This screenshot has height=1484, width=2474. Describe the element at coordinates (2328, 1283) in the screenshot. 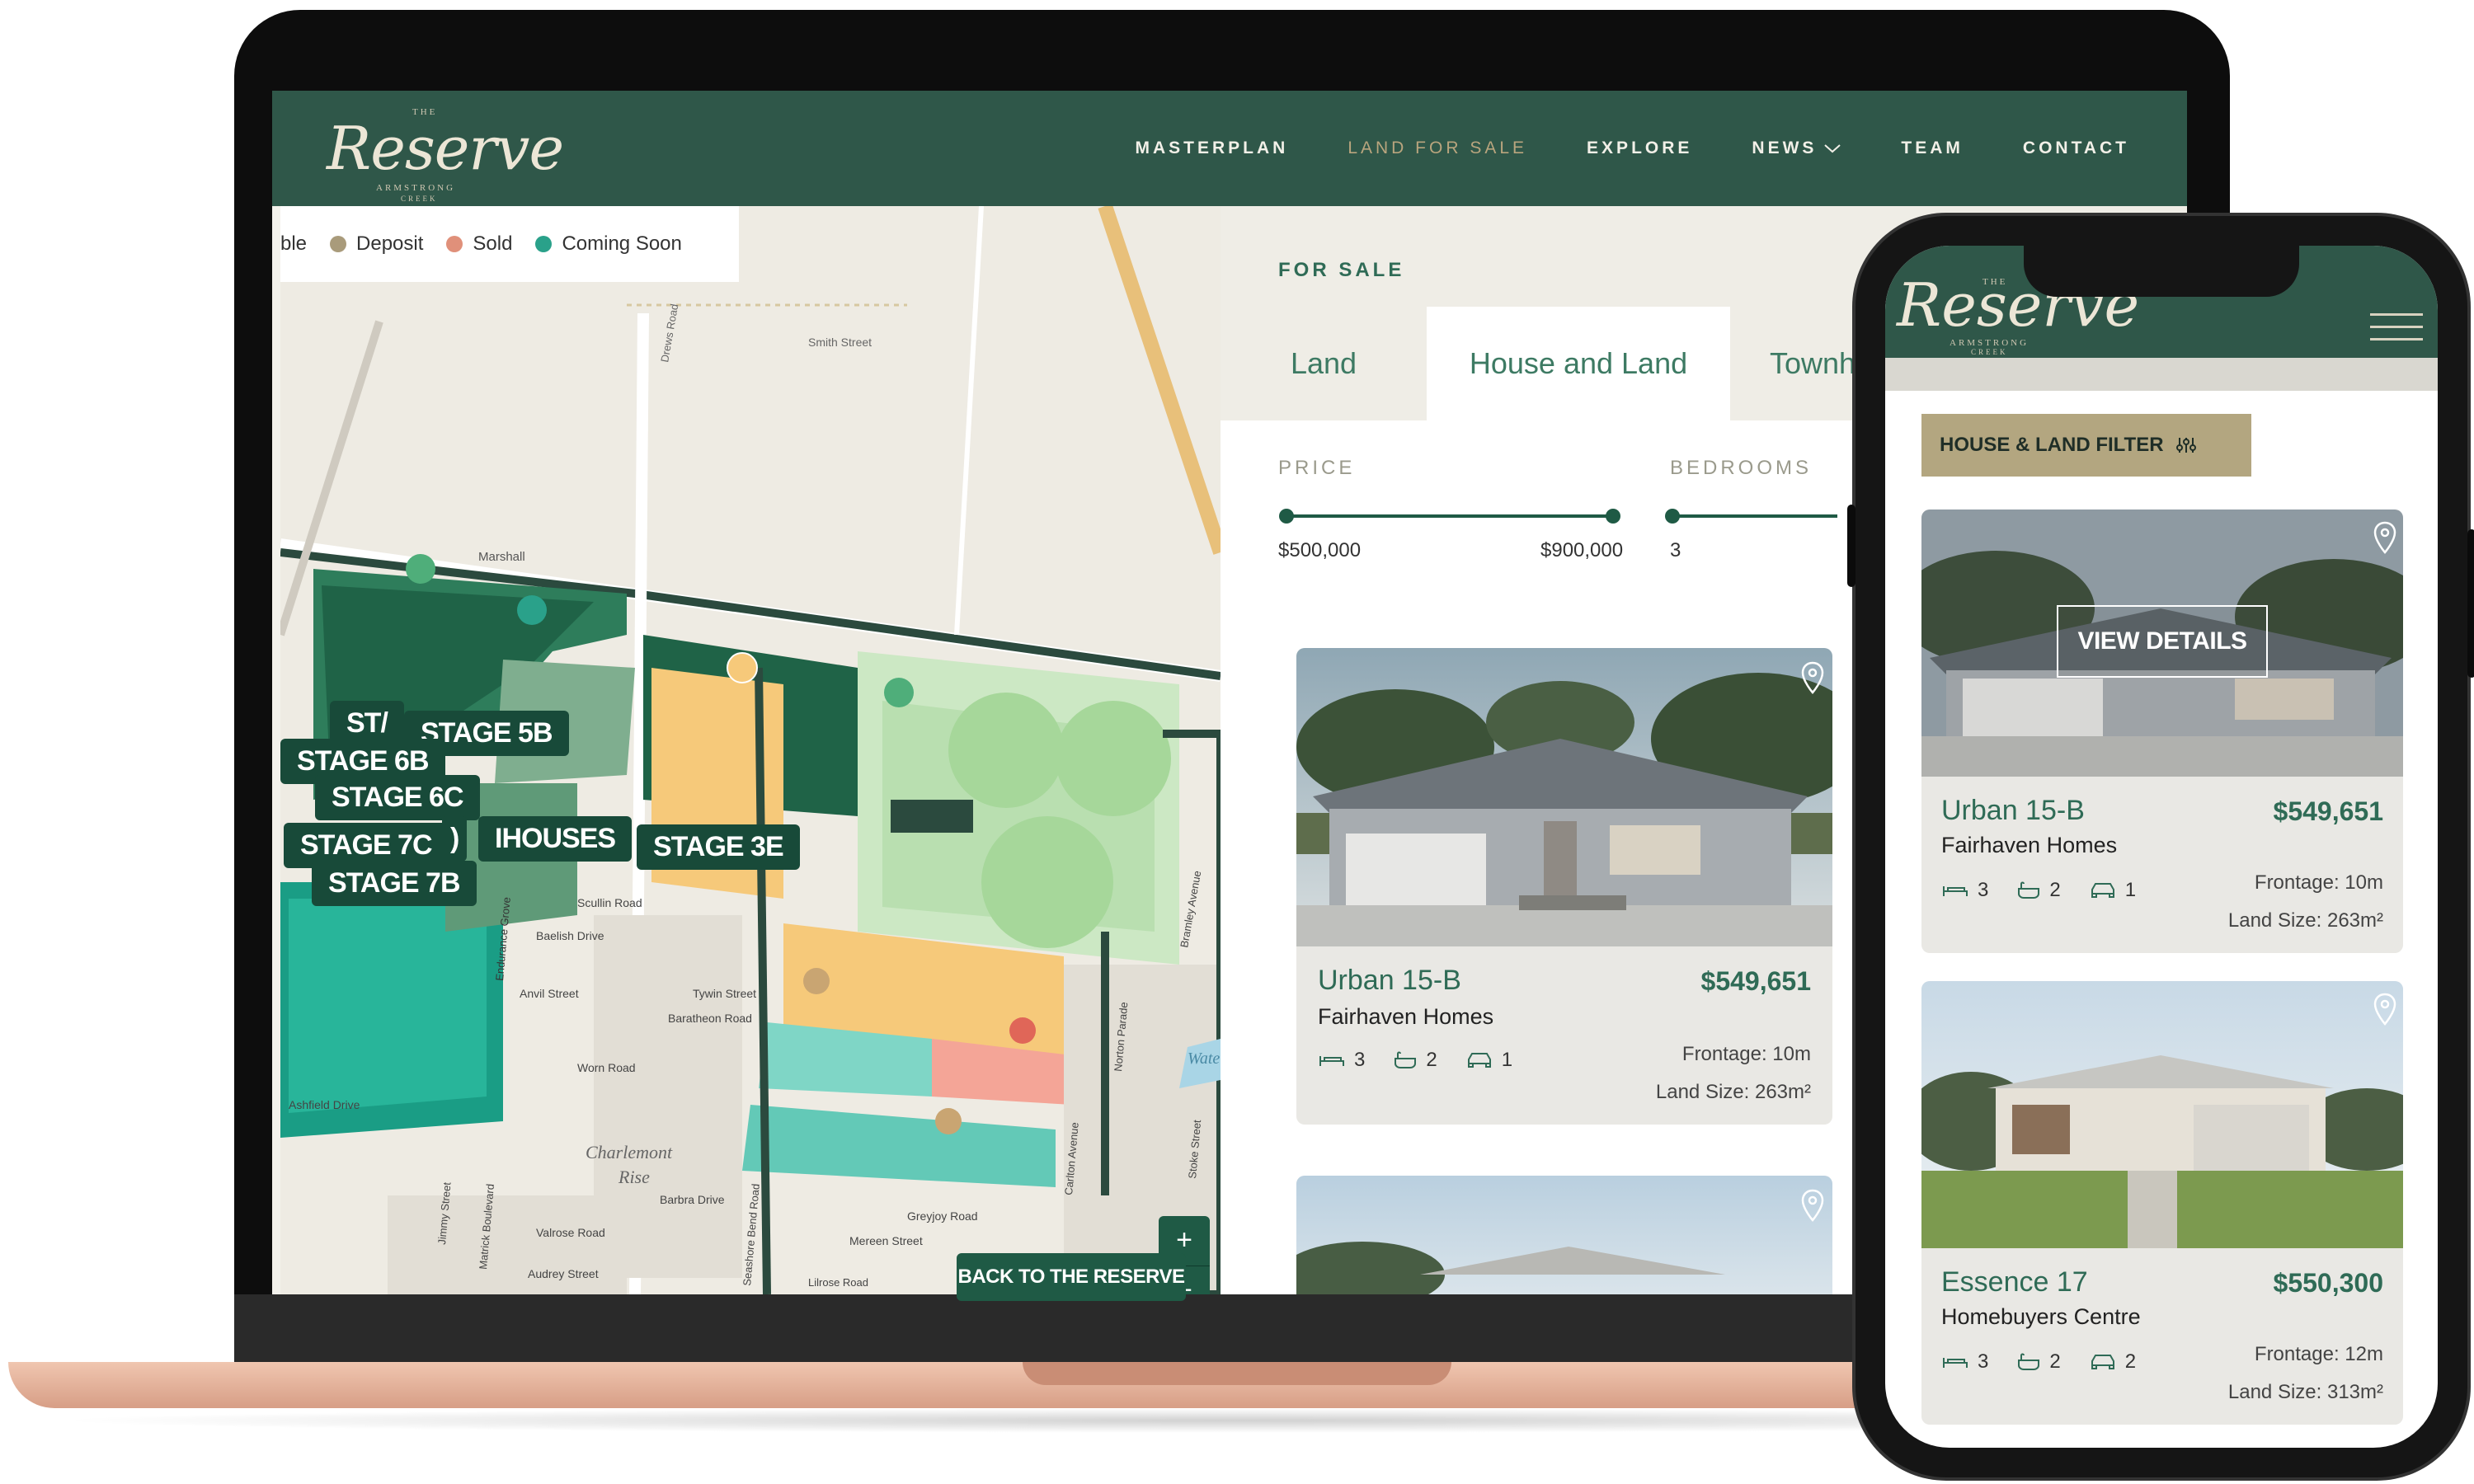

I see `card-price: $550,300` at that location.